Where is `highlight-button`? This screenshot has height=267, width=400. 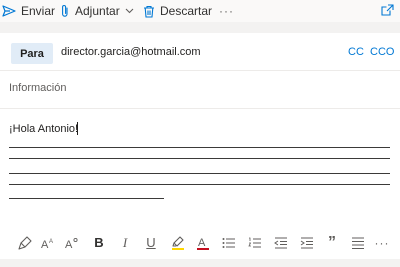 highlight-button is located at coordinates (178, 242).